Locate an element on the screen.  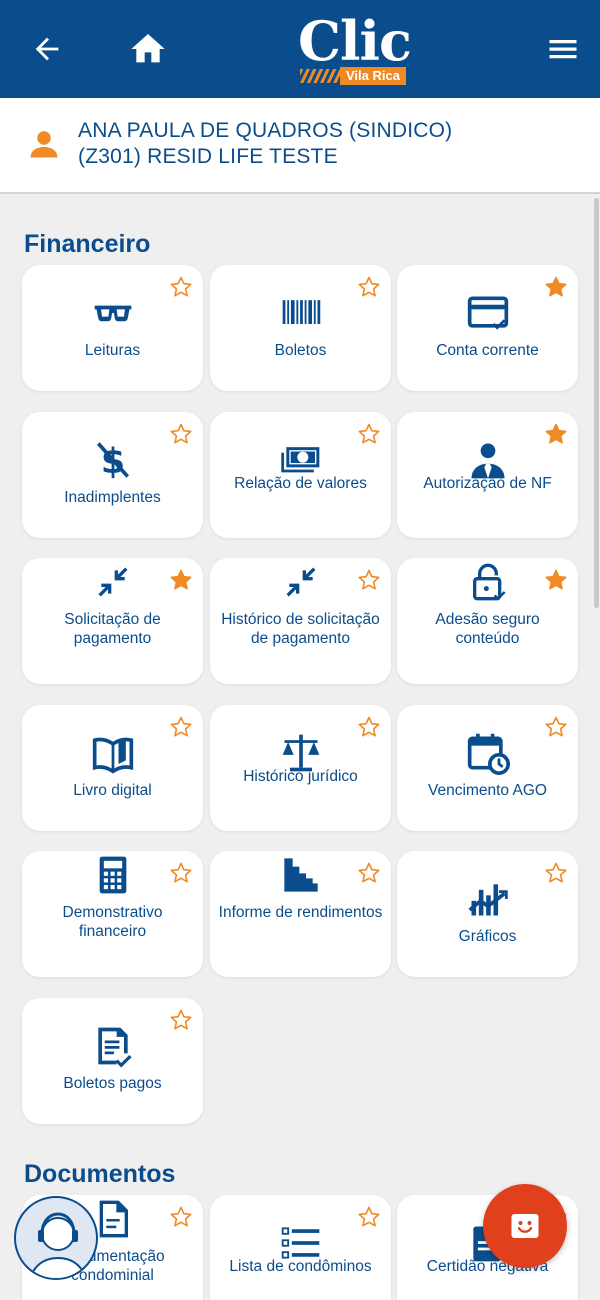
menu-card: Informe de rendimentos is located at coordinates (300, 914).